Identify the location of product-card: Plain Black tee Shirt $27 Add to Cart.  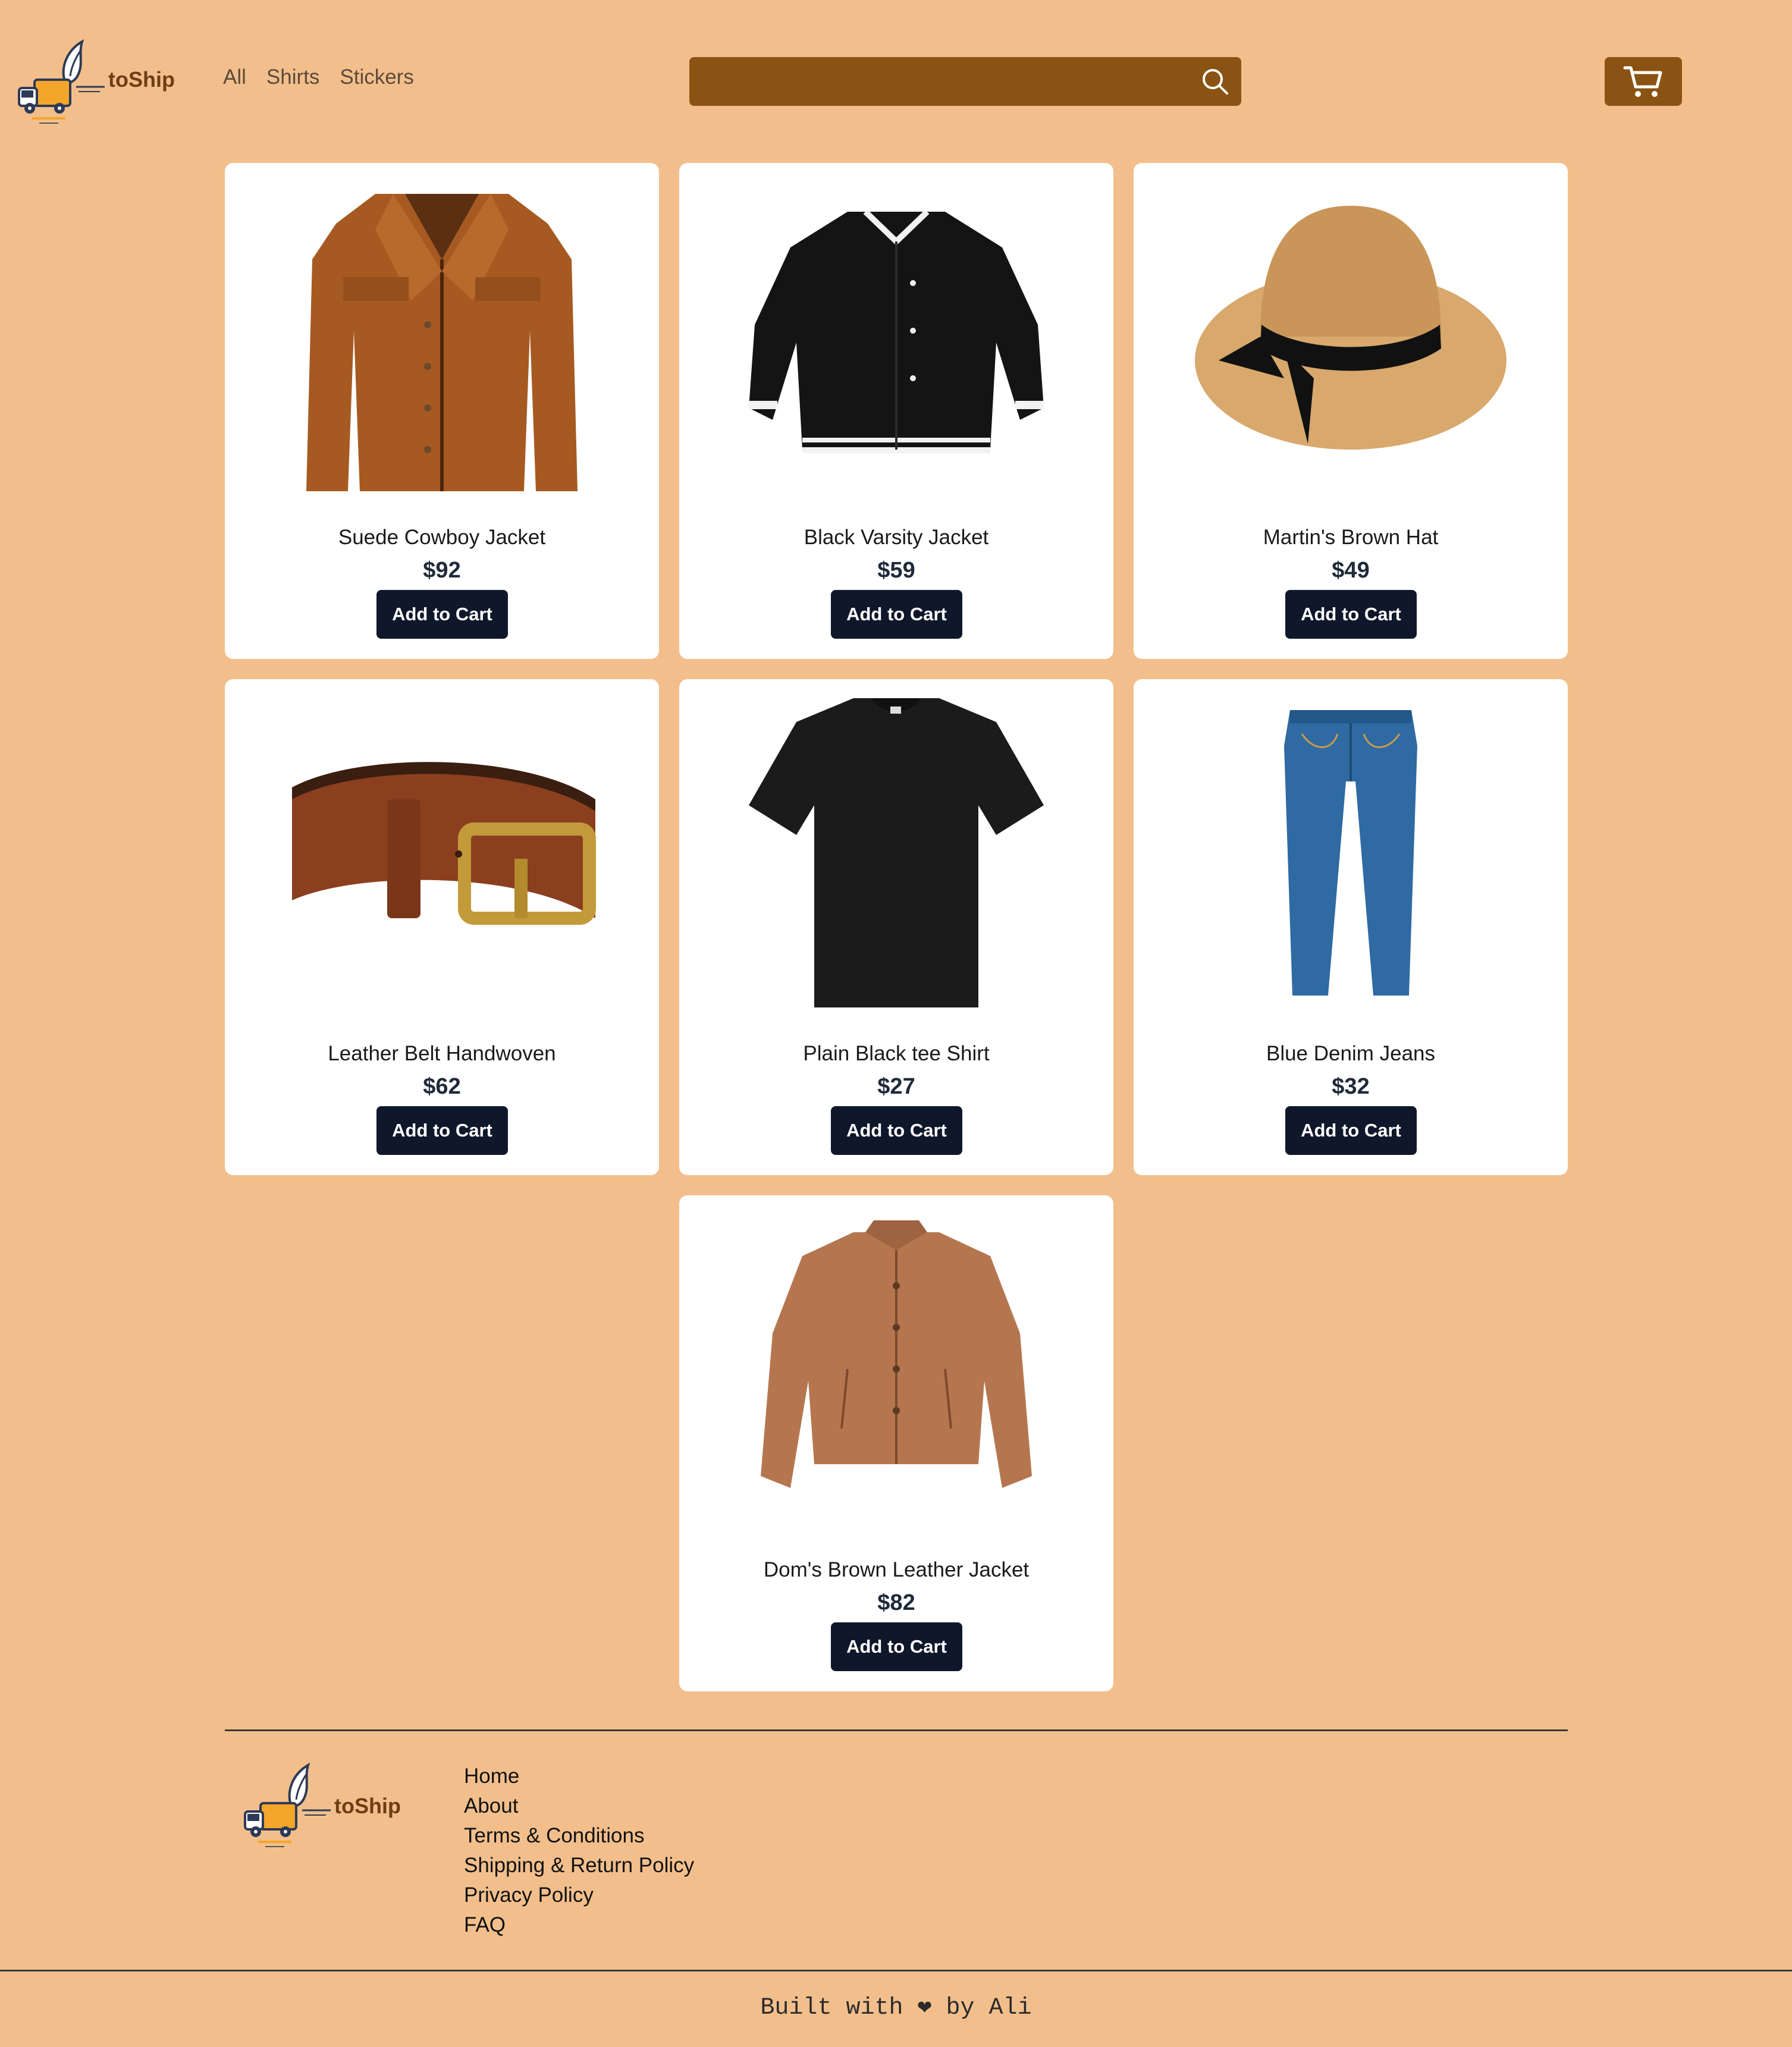
(896, 927).